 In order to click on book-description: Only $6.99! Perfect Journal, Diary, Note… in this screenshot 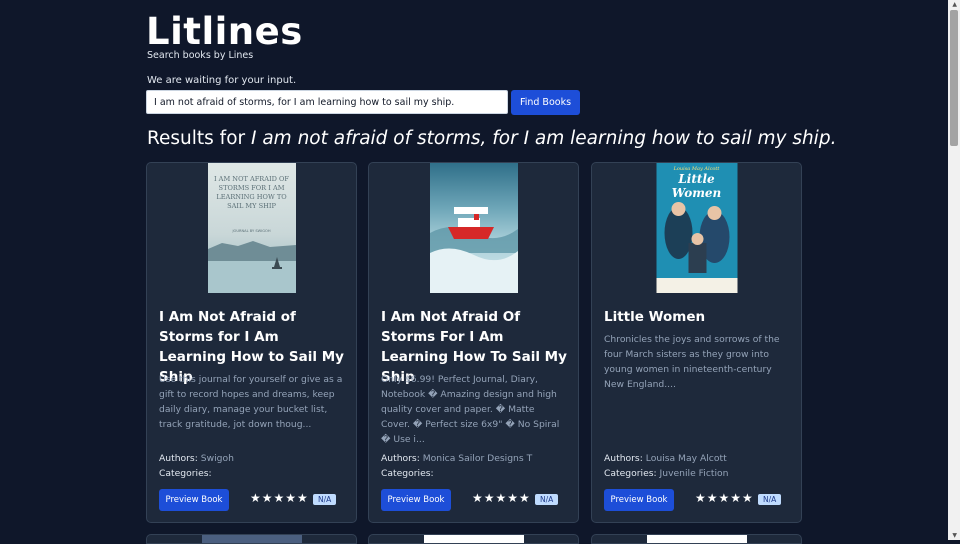, I will do `click(470, 409)`.